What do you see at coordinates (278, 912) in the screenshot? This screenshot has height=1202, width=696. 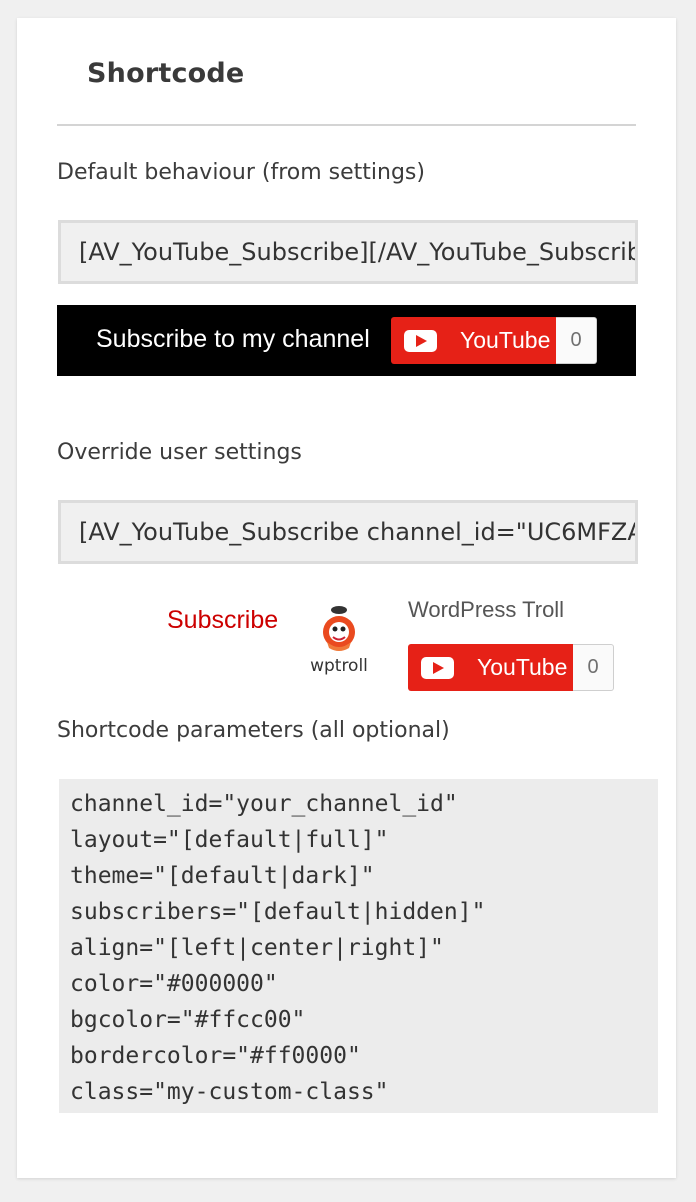 I see `param-line: subscribers="[default|hidden]"` at bounding box center [278, 912].